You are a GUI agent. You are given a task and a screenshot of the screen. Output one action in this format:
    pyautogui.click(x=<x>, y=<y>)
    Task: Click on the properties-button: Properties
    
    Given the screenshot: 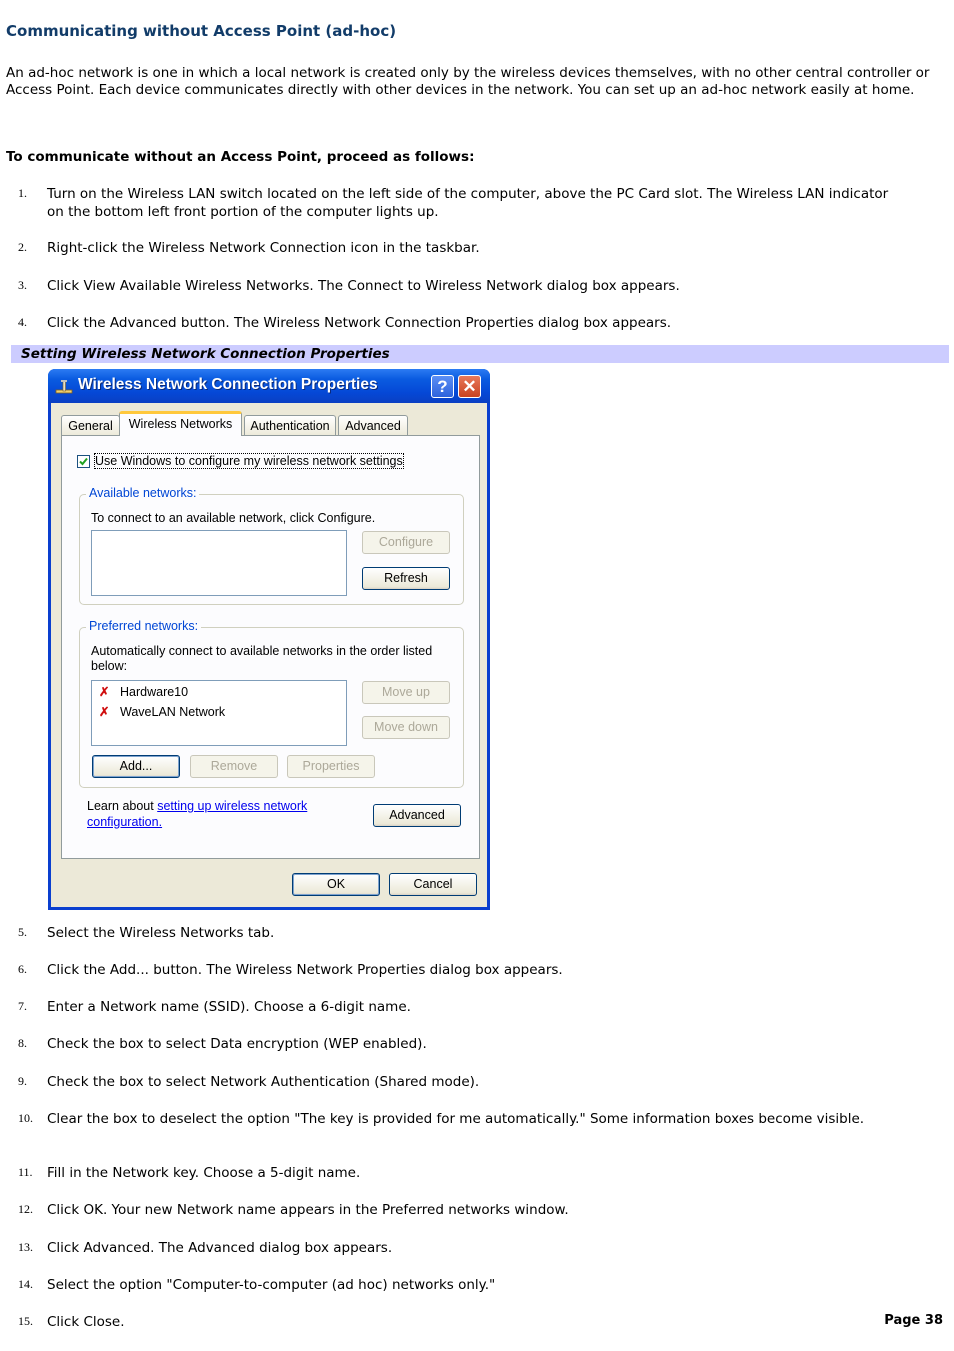 What is the action you would take?
    pyautogui.click(x=331, y=766)
    